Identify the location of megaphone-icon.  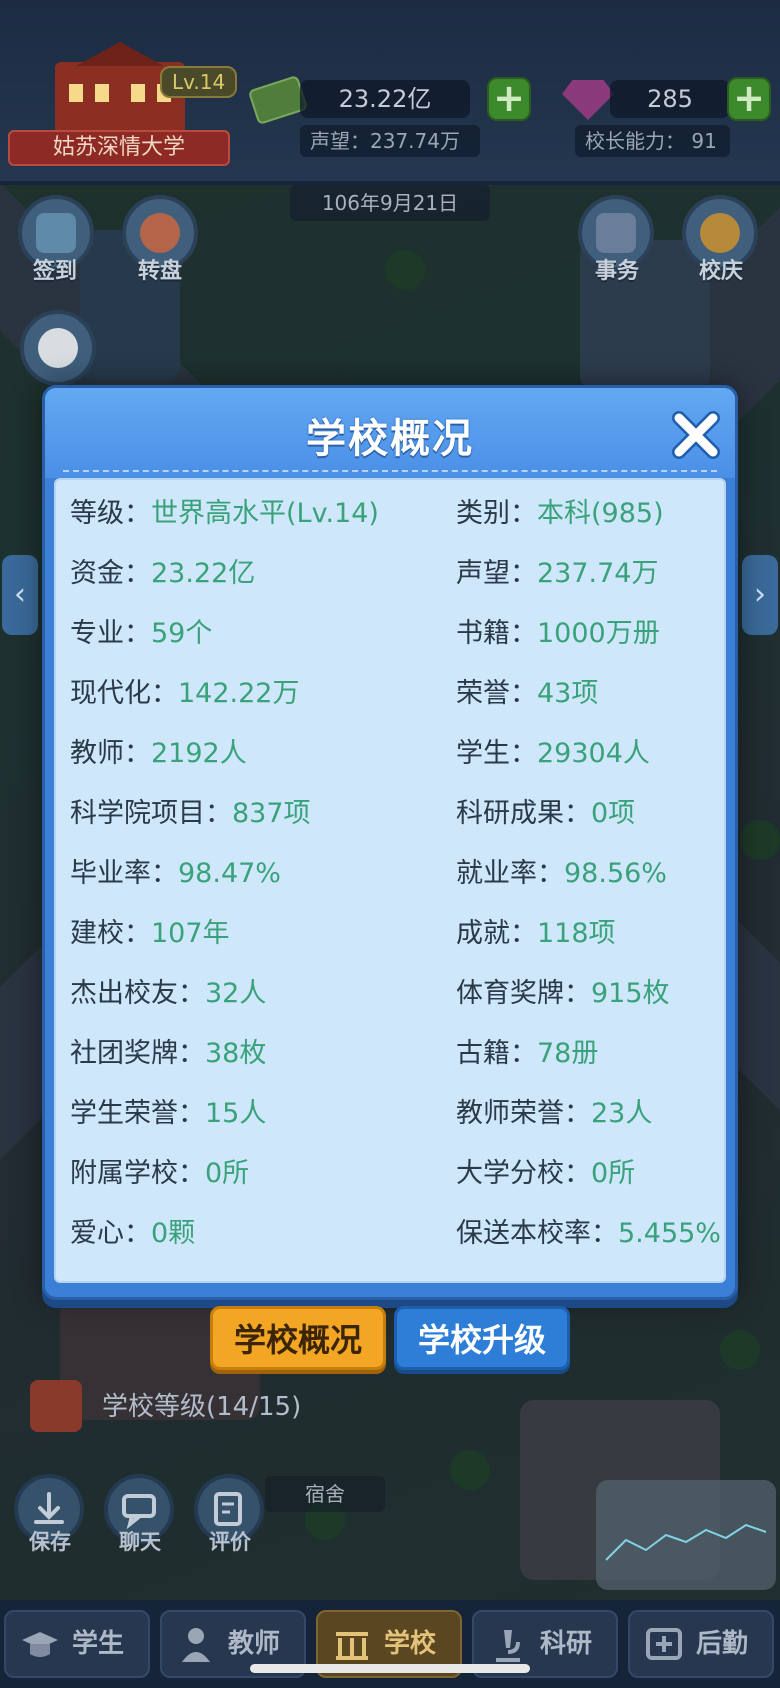
(720, 233).